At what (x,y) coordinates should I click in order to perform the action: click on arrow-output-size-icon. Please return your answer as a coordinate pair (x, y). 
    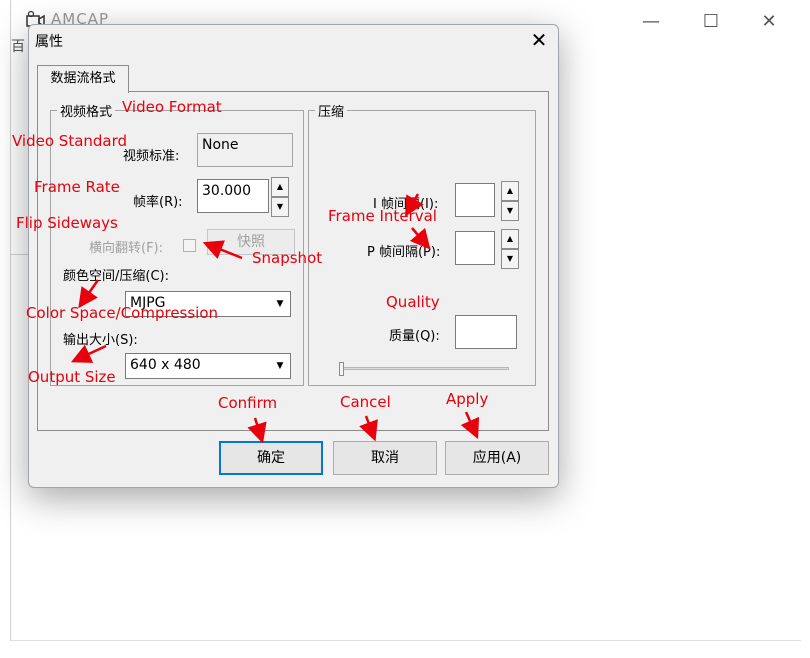
    Looking at the image, I should click on (88, 353).